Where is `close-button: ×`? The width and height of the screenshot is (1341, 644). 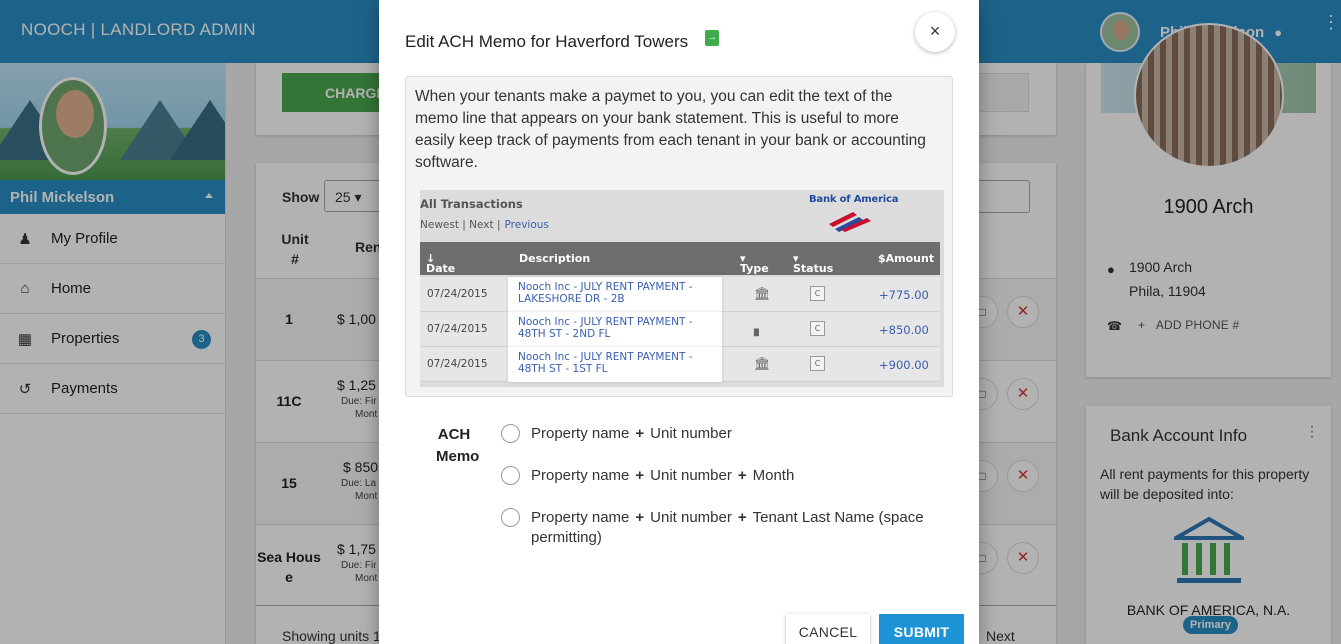 close-button: × is located at coordinates (935, 32).